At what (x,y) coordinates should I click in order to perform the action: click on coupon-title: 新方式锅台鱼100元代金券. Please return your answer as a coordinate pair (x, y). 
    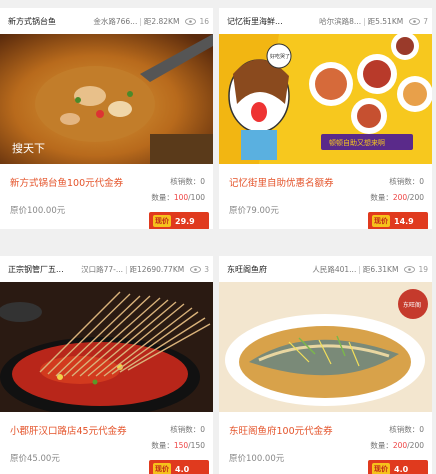
    Looking at the image, I should click on (66, 182).